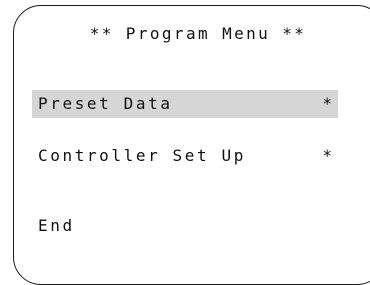  What do you see at coordinates (56, 225) in the screenshot?
I see `menu-item-label: End` at bounding box center [56, 225].